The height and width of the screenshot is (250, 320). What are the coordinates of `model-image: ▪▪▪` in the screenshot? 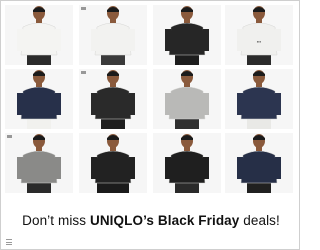 It's located at (259, 35).